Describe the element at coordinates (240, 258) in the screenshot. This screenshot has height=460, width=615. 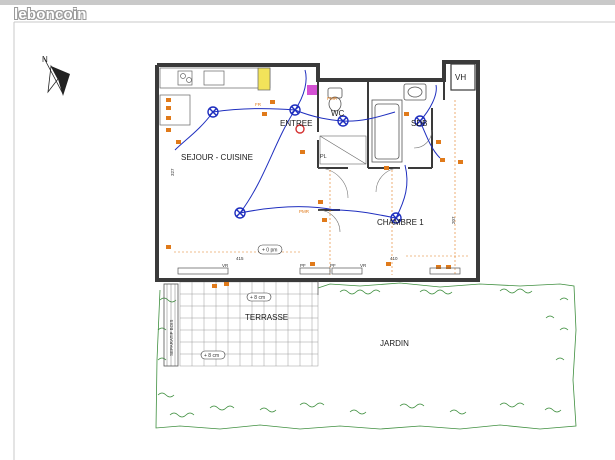
I see `dim-label-1: 415` at that location.